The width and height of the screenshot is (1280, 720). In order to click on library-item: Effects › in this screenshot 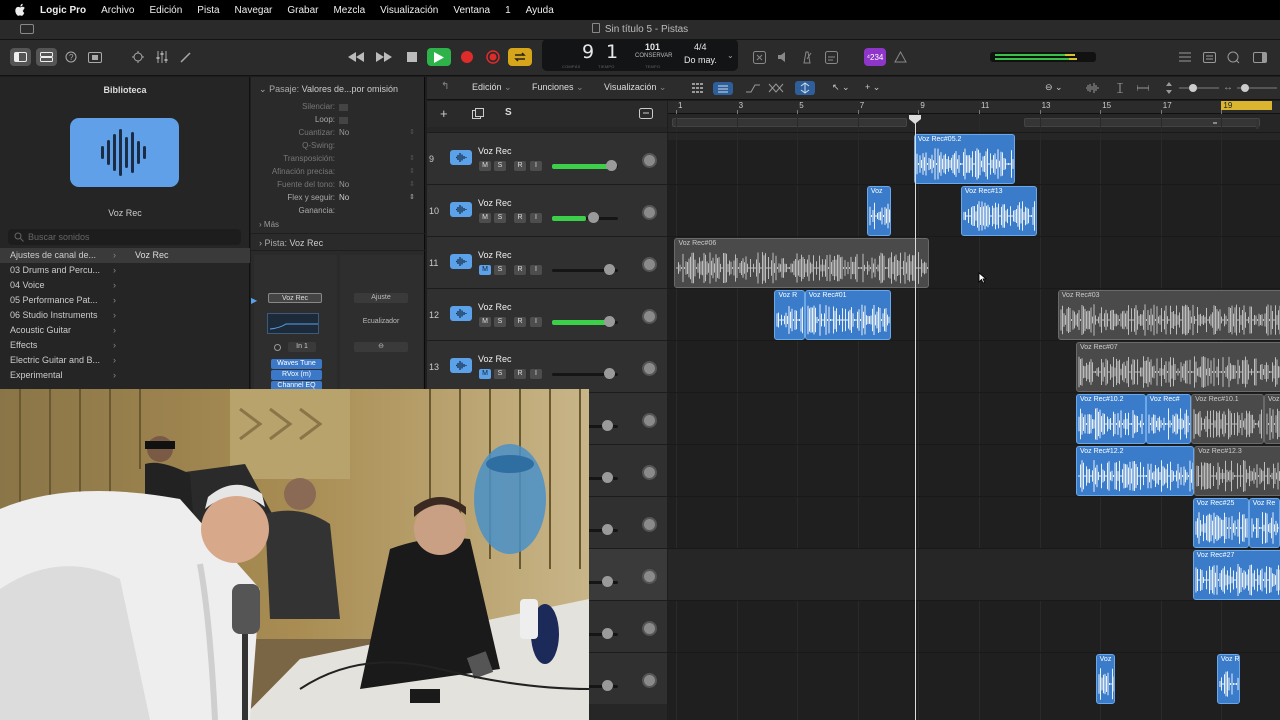, I will do `click(125, 345)`.